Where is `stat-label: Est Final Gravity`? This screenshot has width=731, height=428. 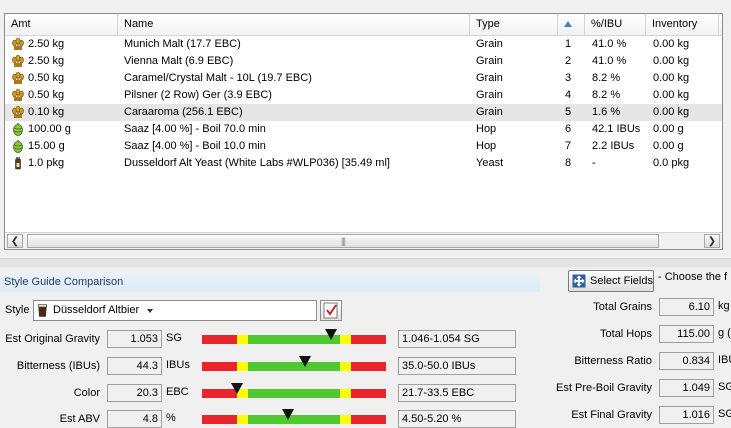
stat-label: Est Final Gravity is located at coordinates (611, 415).